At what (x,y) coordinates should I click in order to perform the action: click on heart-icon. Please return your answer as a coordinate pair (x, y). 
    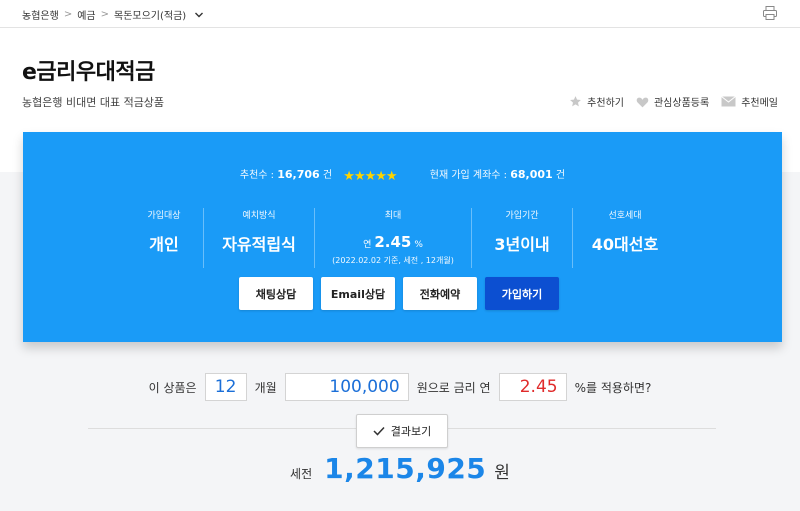
    Looking at the image, I should click on (642, 102).